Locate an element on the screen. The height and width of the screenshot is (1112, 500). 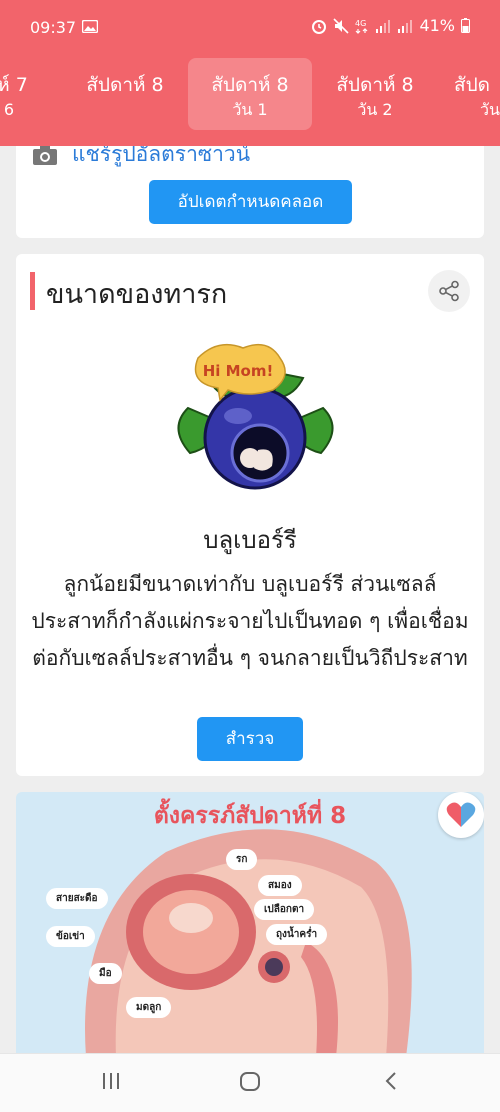
status-bar: 09:37 4G 41% is located at coordinates (250, 29).